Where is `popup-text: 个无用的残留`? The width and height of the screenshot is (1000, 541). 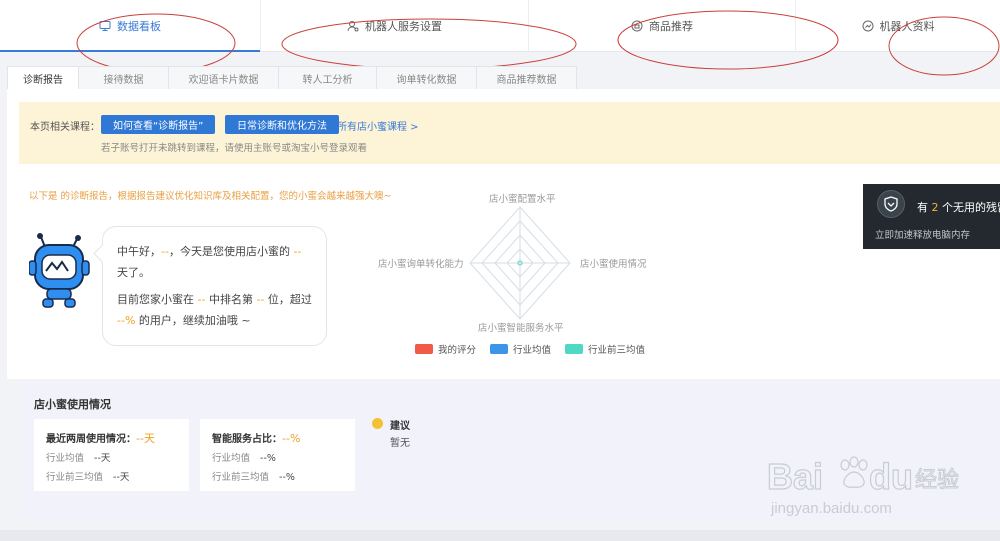
popup-text: 个无用的残留 is located at coordinates (970, 207).